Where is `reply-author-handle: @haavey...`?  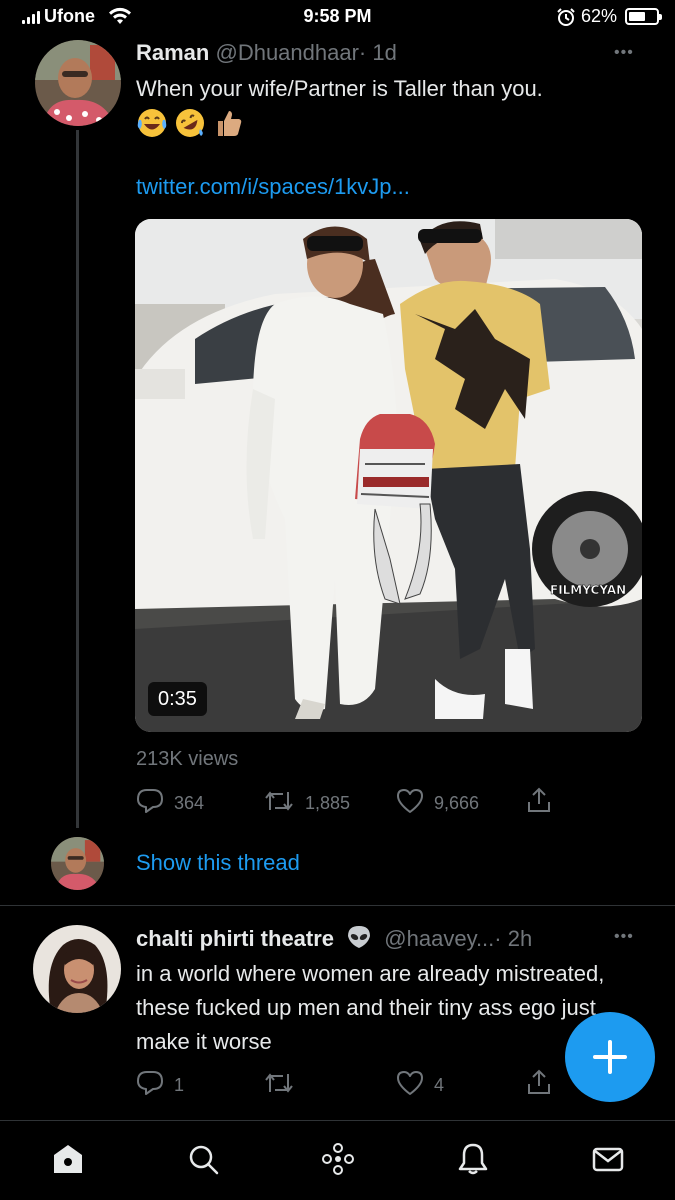
reply-author-handle: @haavey... is located at coordinates (439, 938).